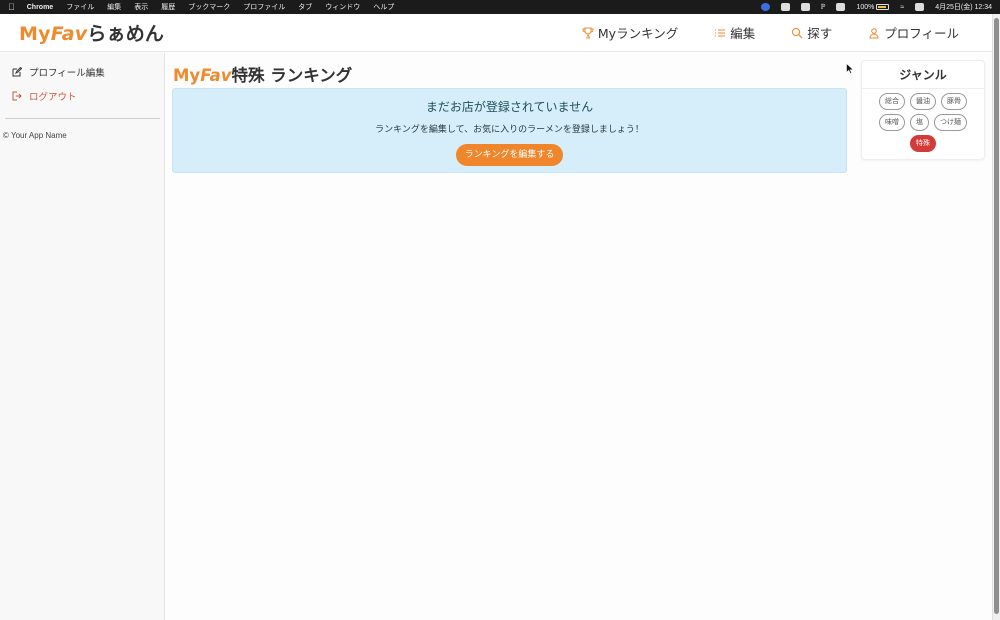 This screenshot has height=620, width=1000. Describe the element at coordinates (305, 7) in the screenshot. I see `menu-tab: タブ` at that location.